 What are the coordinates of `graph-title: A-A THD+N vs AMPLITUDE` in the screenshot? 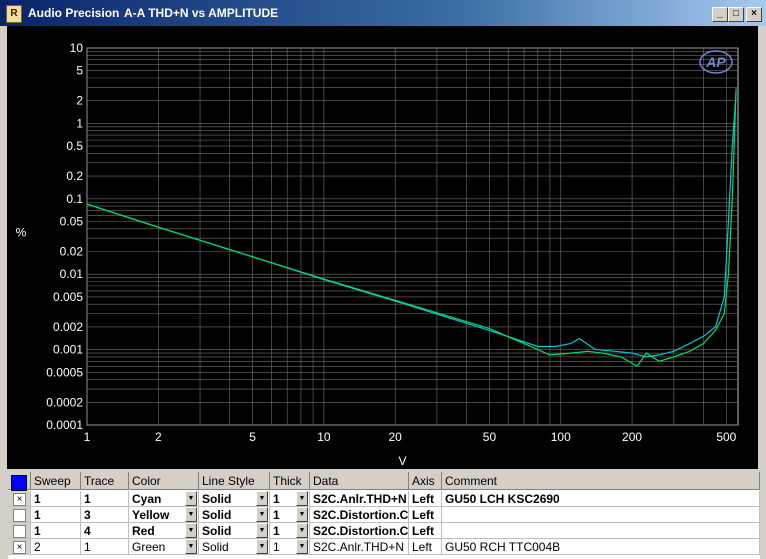 It's located at (201, 13).